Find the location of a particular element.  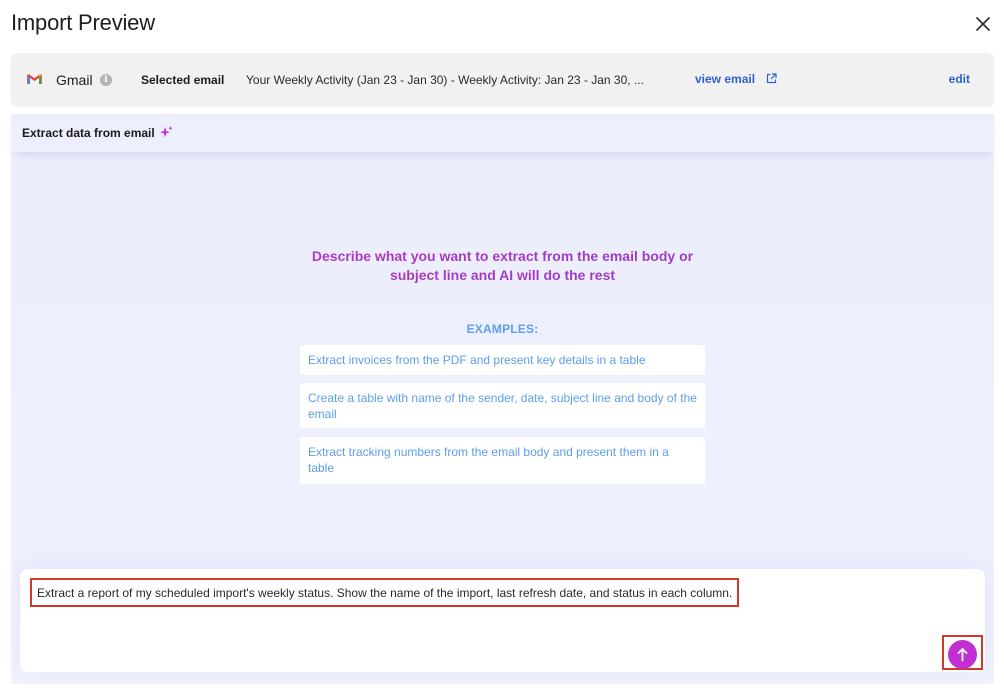

arrow-up-icon is located at coordinates (962, 655).